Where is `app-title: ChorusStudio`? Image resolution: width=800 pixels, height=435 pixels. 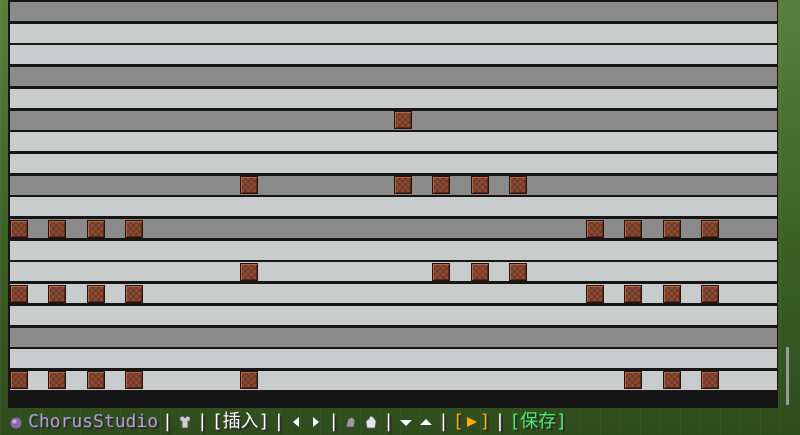
app-title: ChorusStudio is located at coordinates (93, 421).